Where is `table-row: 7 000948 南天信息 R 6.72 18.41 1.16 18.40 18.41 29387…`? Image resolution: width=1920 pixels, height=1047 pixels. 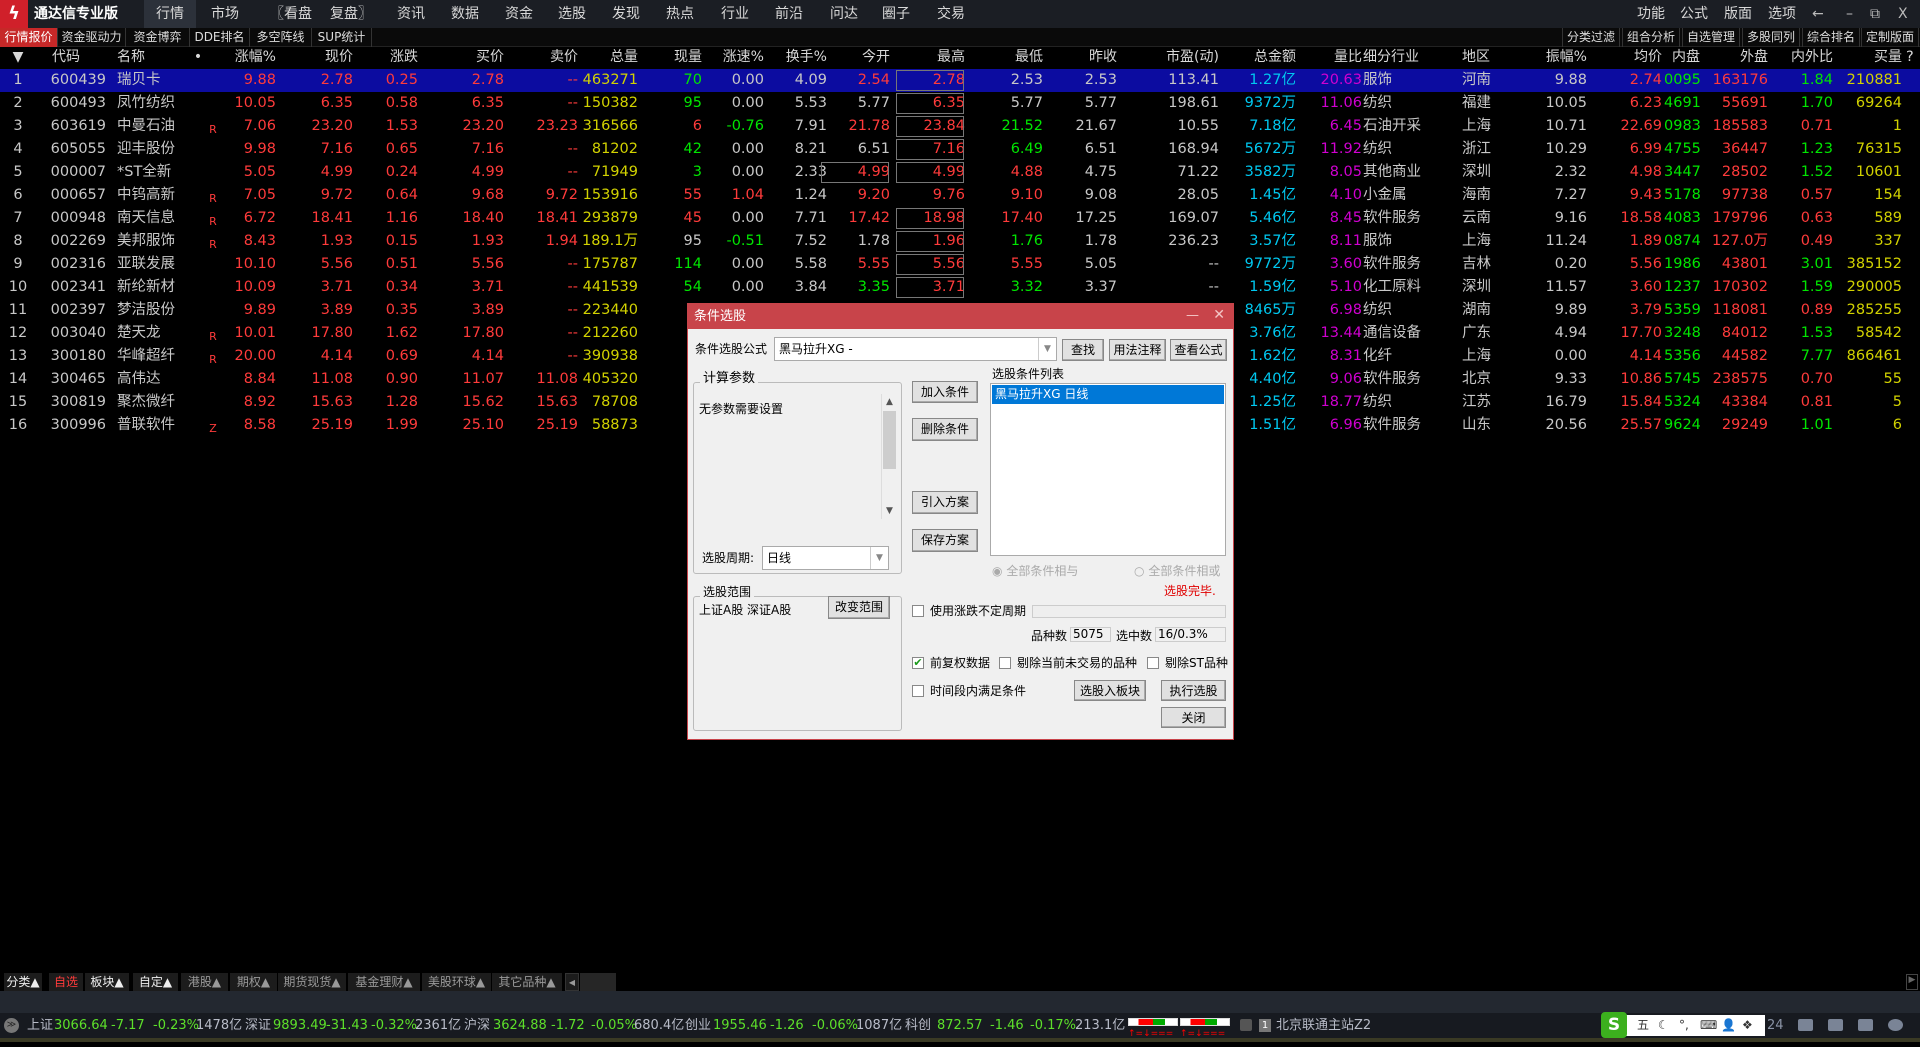
table-row: 7 000948 南天信息 R 6.72 18.41 1.16 18.40 18.41 29387… is located at coordinates (960, 218).